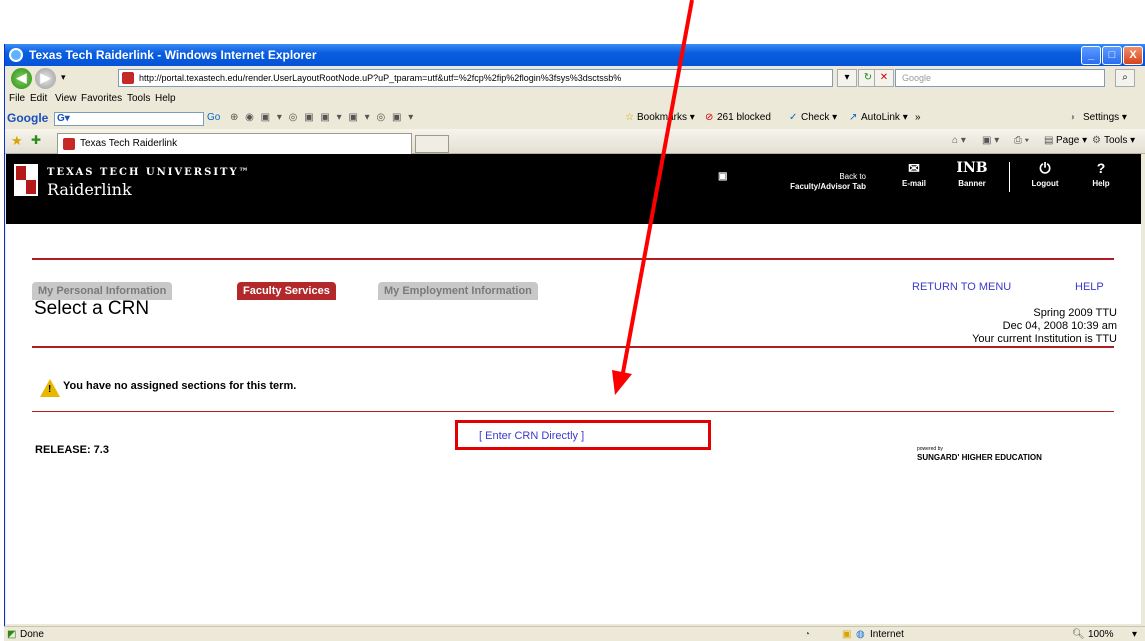 This screenshot has width=1145, height=641. I want to click on back-button: ◀, so click(21, 78).